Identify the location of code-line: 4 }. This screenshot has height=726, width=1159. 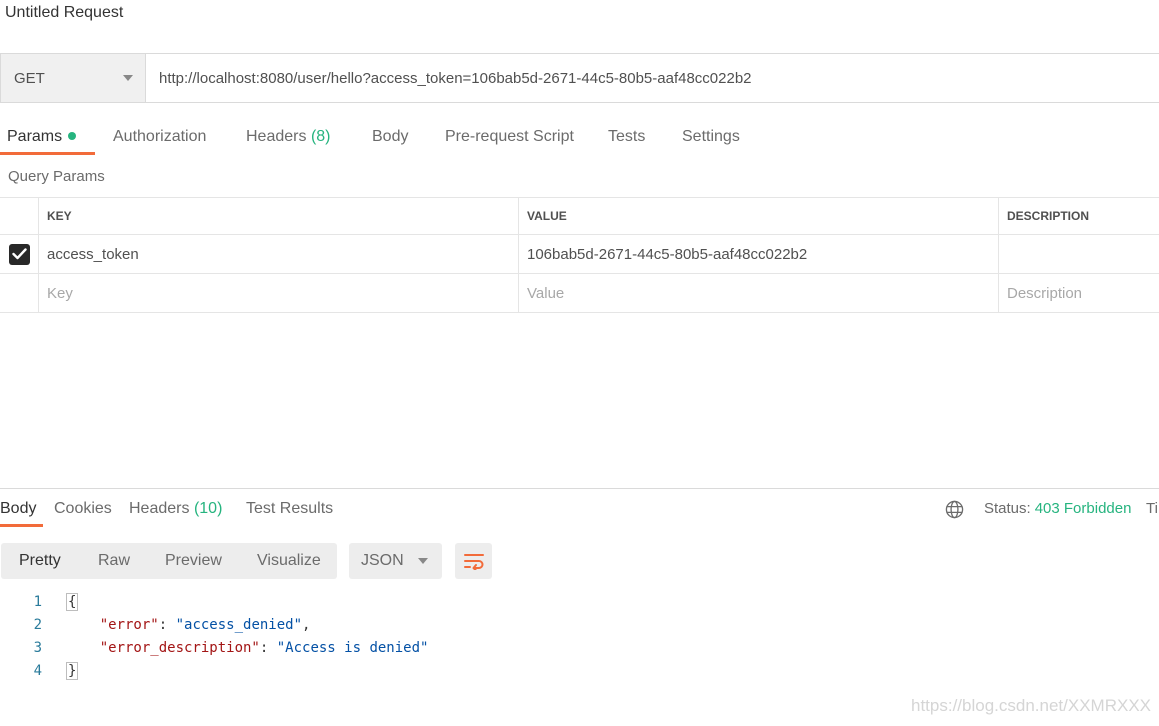
(350, 671).